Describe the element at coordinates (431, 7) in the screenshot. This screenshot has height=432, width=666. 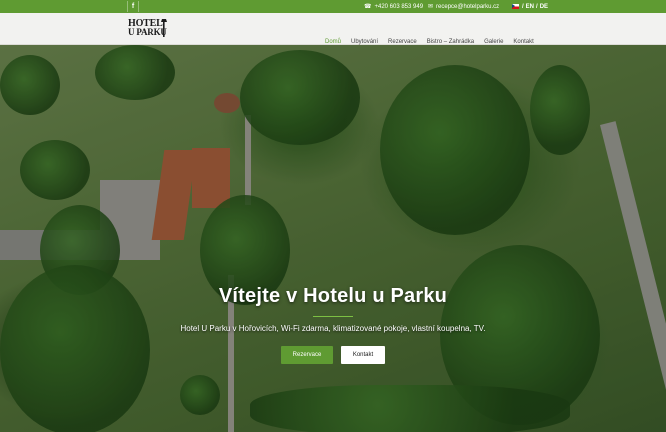
I see `mail-icon: ✉` at that location.